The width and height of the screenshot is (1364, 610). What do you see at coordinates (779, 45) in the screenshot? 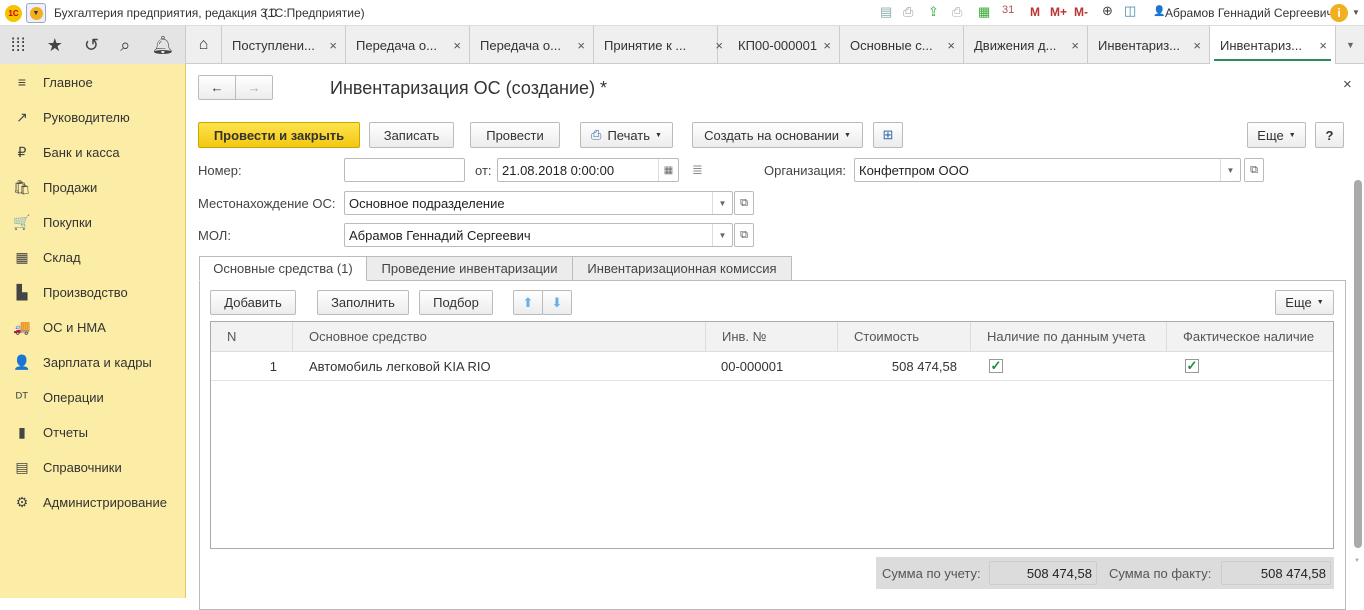
I see `tab-window: КП00-000001 ×` at bounding box center [779, 45].